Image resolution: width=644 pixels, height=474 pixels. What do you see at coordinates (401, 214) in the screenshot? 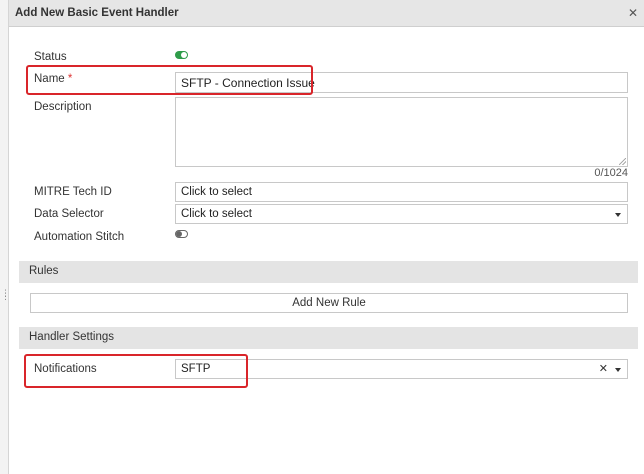
I see `data-selector-dropdown: Click to select` at bounding box center [401, 214].